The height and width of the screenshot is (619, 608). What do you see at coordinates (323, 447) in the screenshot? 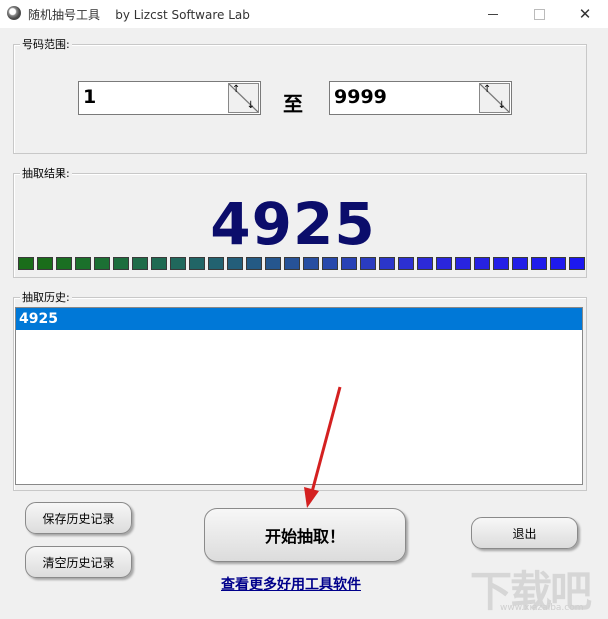
I see `annotation-arrow` at bounding box center [323, 447].